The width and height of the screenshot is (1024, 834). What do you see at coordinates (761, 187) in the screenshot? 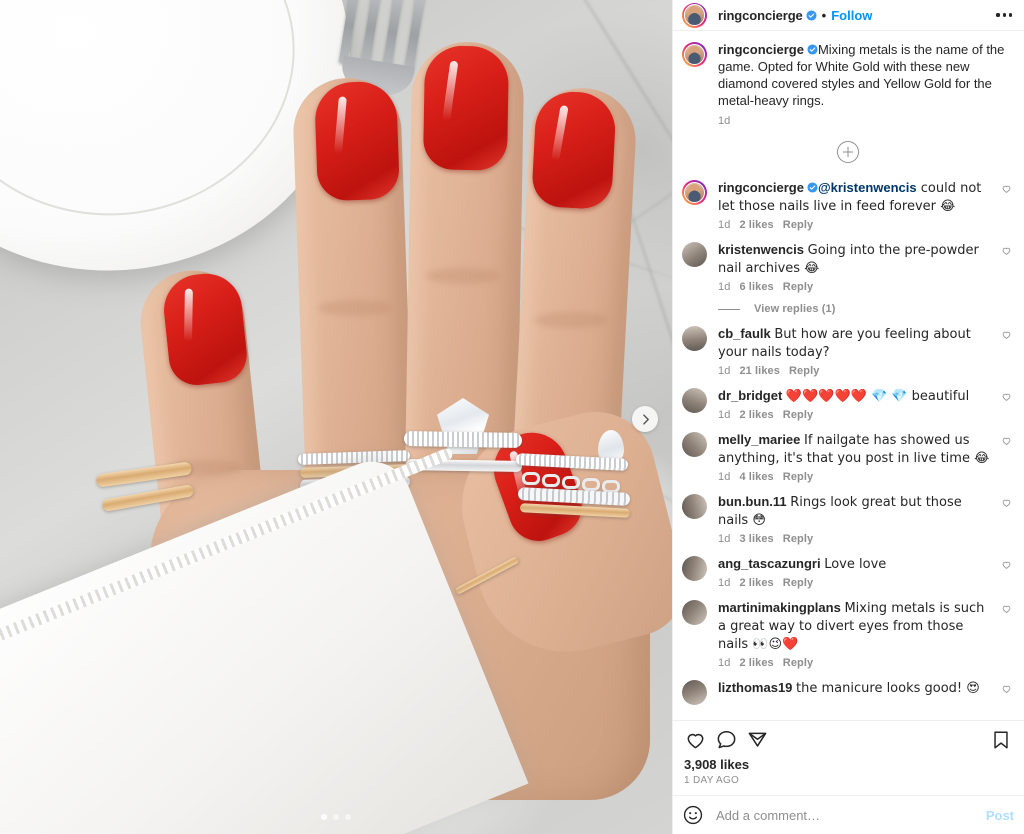
I see `comment-username: ringconcierge` at bounding box center [761, 187].